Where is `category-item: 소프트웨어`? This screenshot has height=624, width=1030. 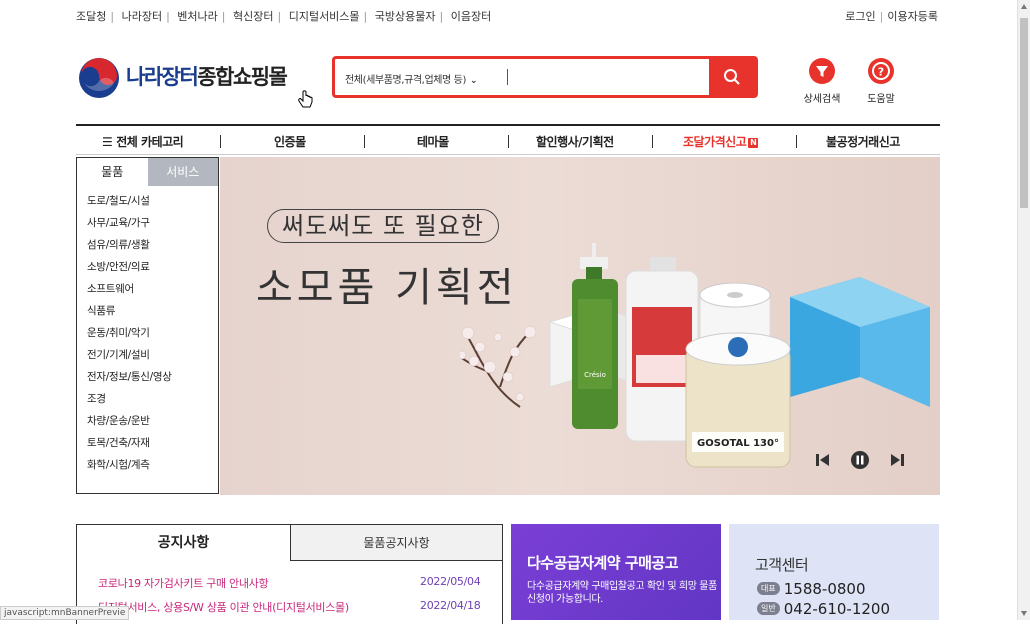 category-item: 소프트웨어 is located at coordinates (152, 293).